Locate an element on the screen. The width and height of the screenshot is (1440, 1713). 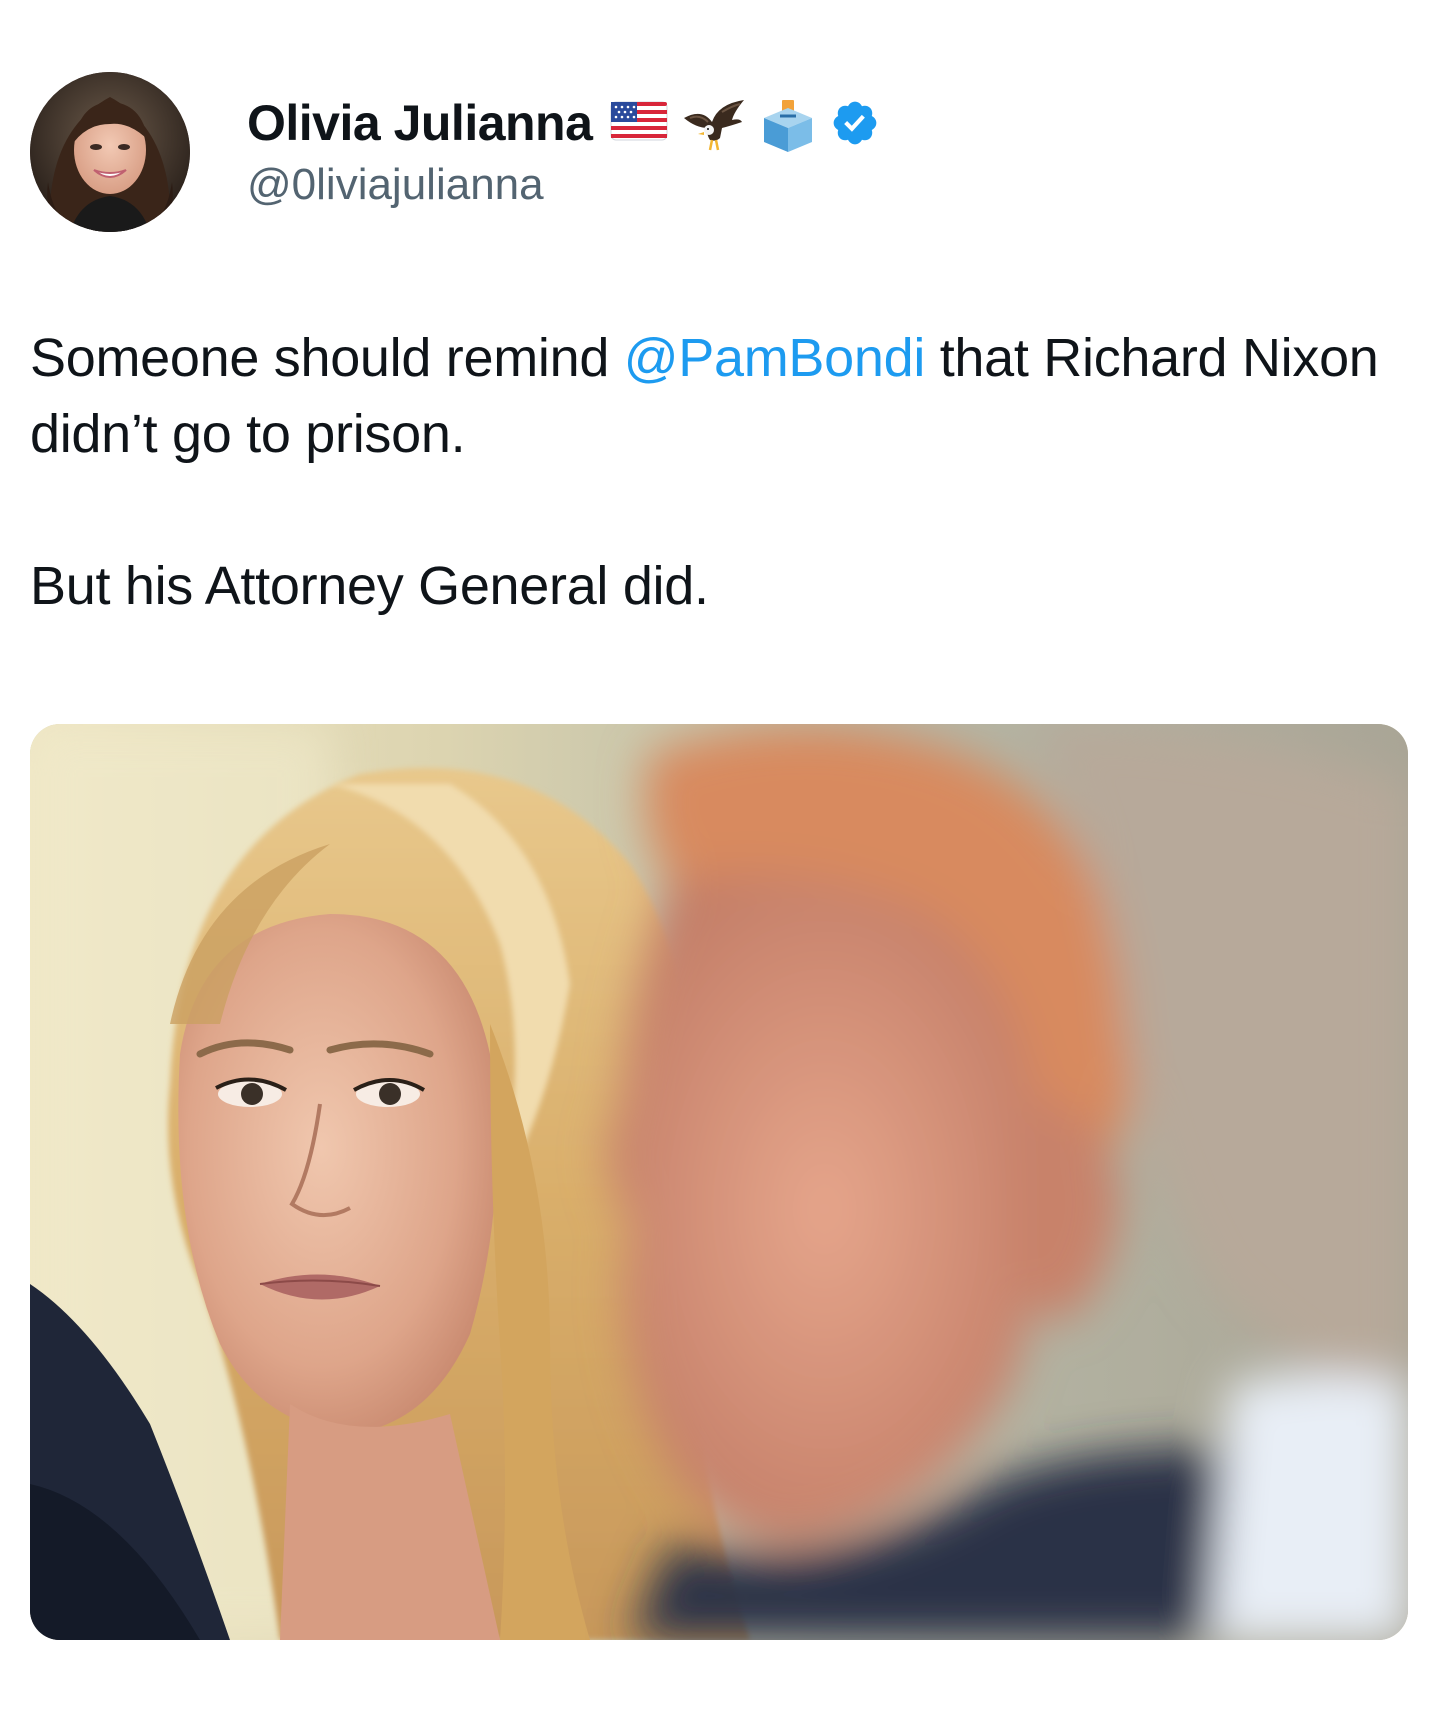
text-before-mention: Someone should remind is located at coordinates (327, 358).